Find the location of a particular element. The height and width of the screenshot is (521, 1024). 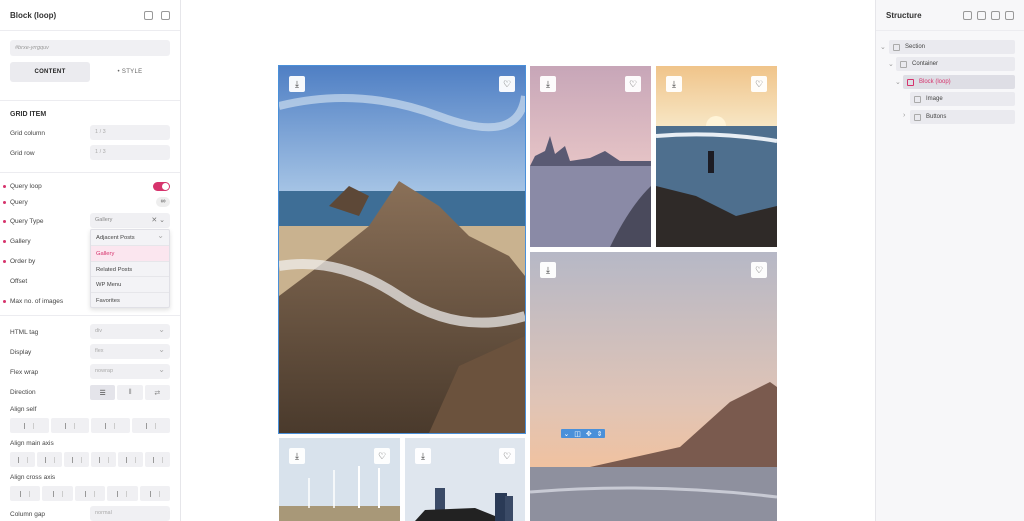

dropdown-option: Related Posts is located at coordinates (130, 270).